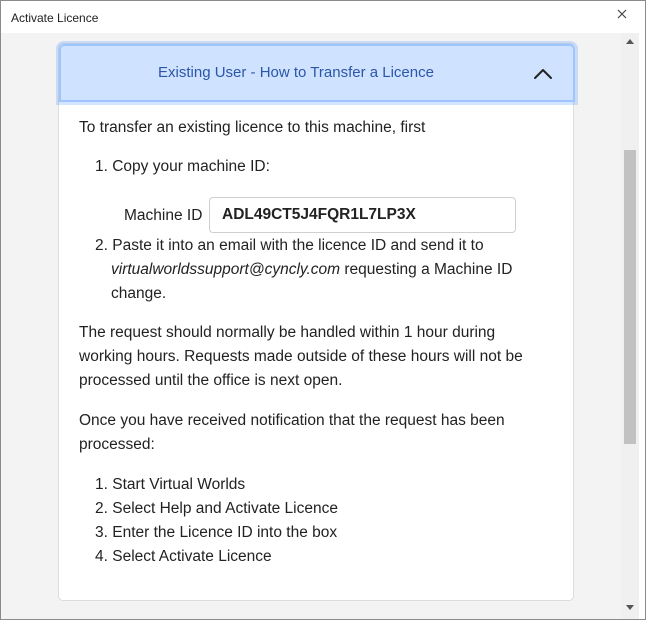 The image size is (646, 620). Describe the element at coordinates (163, 215) in the screenshot. I see `machine-id-label: Machine ID` at that location.